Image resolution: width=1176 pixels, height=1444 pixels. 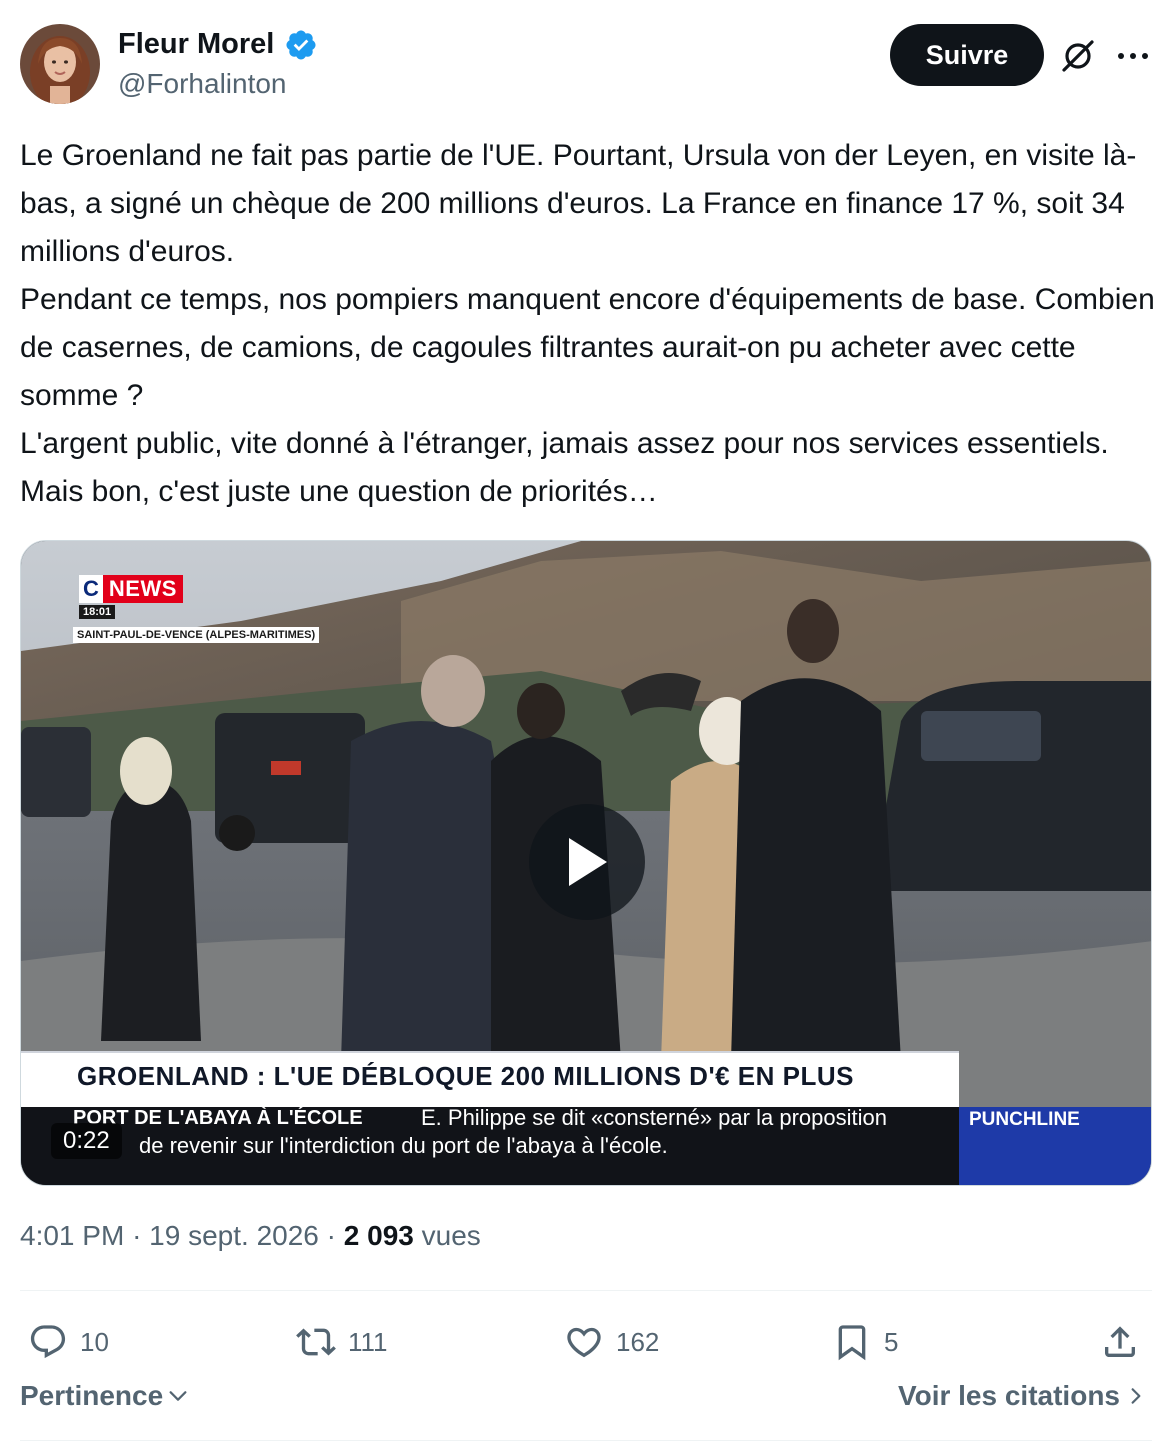 What do you see at coordinates (1024, 1119) in the screenshot?
I see `program-label: PUNCHLINE` at bounding box center [1024, 1119].